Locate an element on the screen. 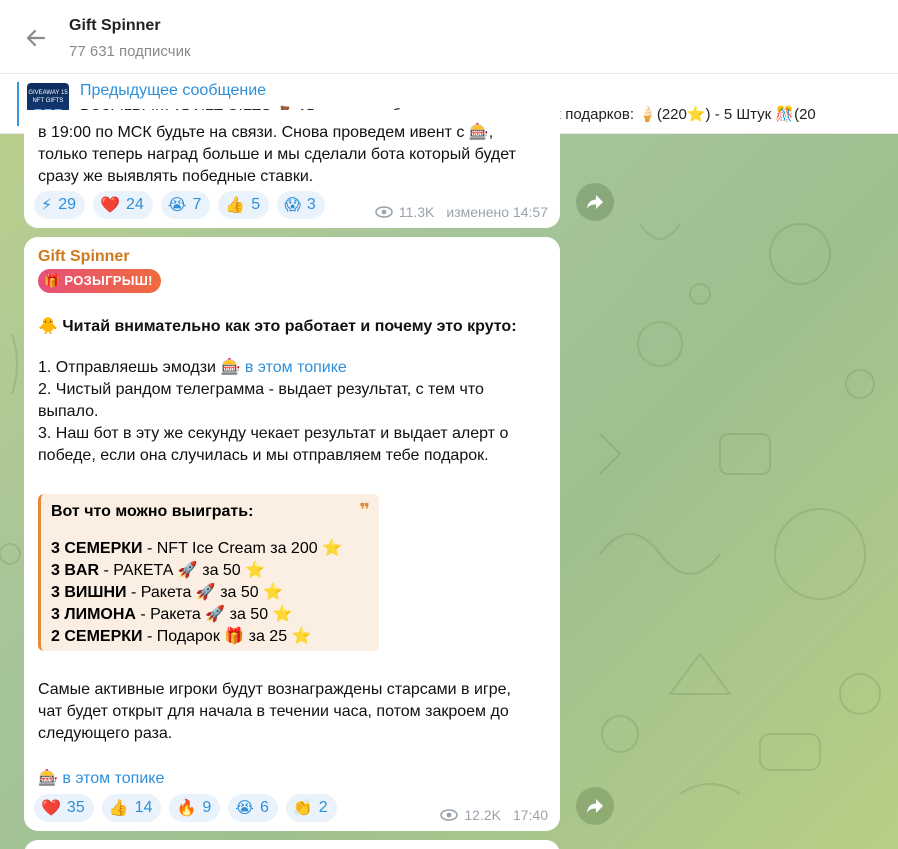  reaction-lightning: ⚡ 29 is located at coordinates (60, 205).